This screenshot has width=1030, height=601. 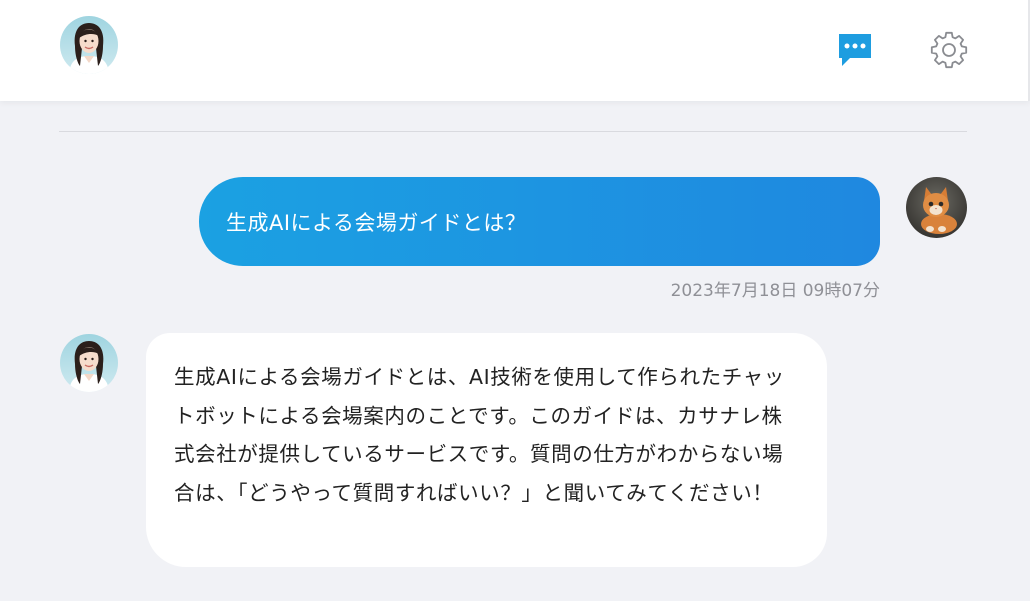 I want to click on chat-bubble-icon, so click(x=855, y=50).